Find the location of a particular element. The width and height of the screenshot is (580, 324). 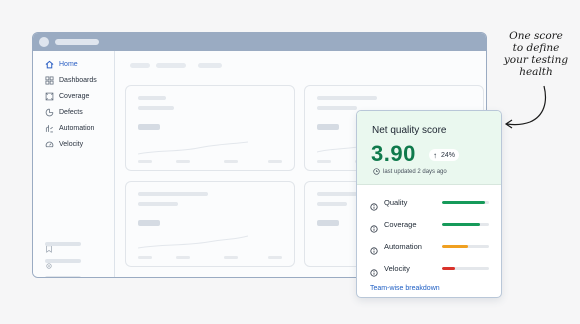

arrow-up-icon: ↑ is located at coordinates (435, 155).